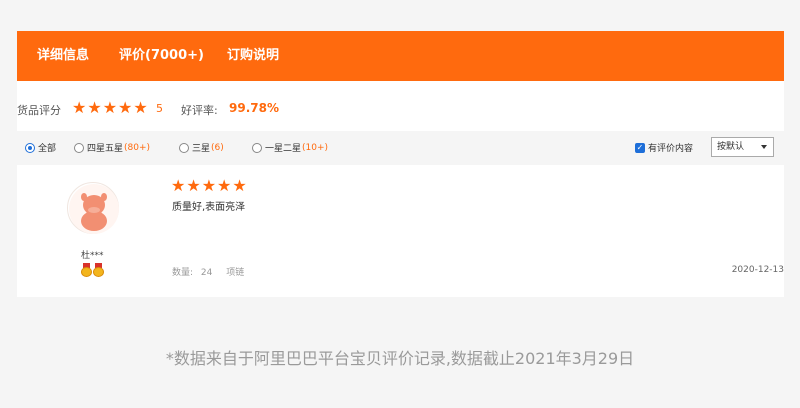  Describe the element at coordinates (731, 147) in the screenshot. I see `sort-value: 按默认` at that location.